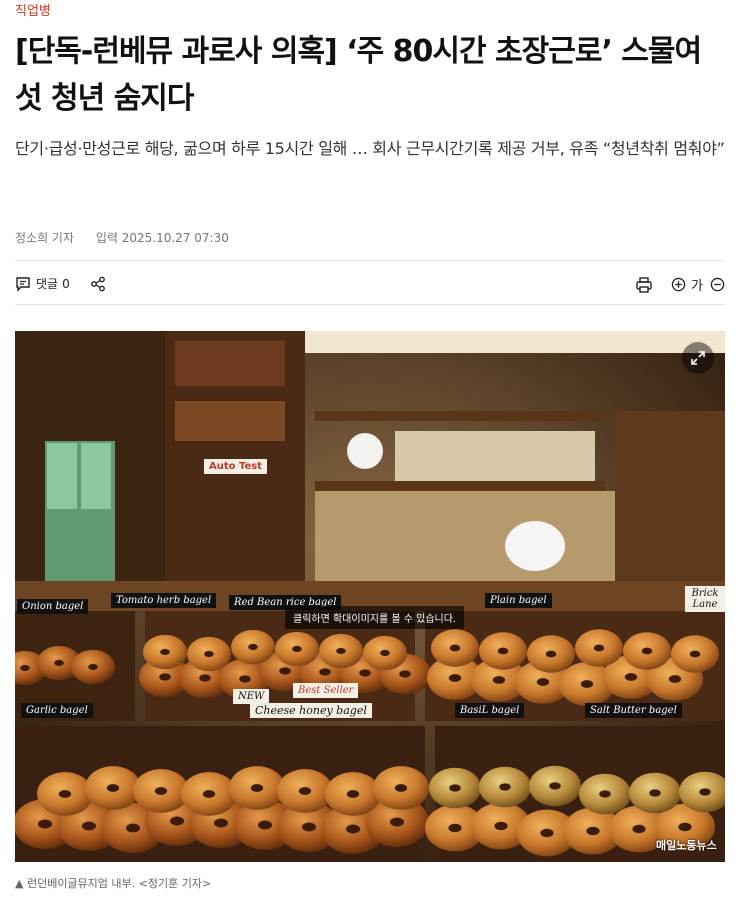 The image size is (740, 905). What do you see at coordinates (251, 696) in the screenshot?
I see `new-sign: NEW` at bounding box center [251, 696].